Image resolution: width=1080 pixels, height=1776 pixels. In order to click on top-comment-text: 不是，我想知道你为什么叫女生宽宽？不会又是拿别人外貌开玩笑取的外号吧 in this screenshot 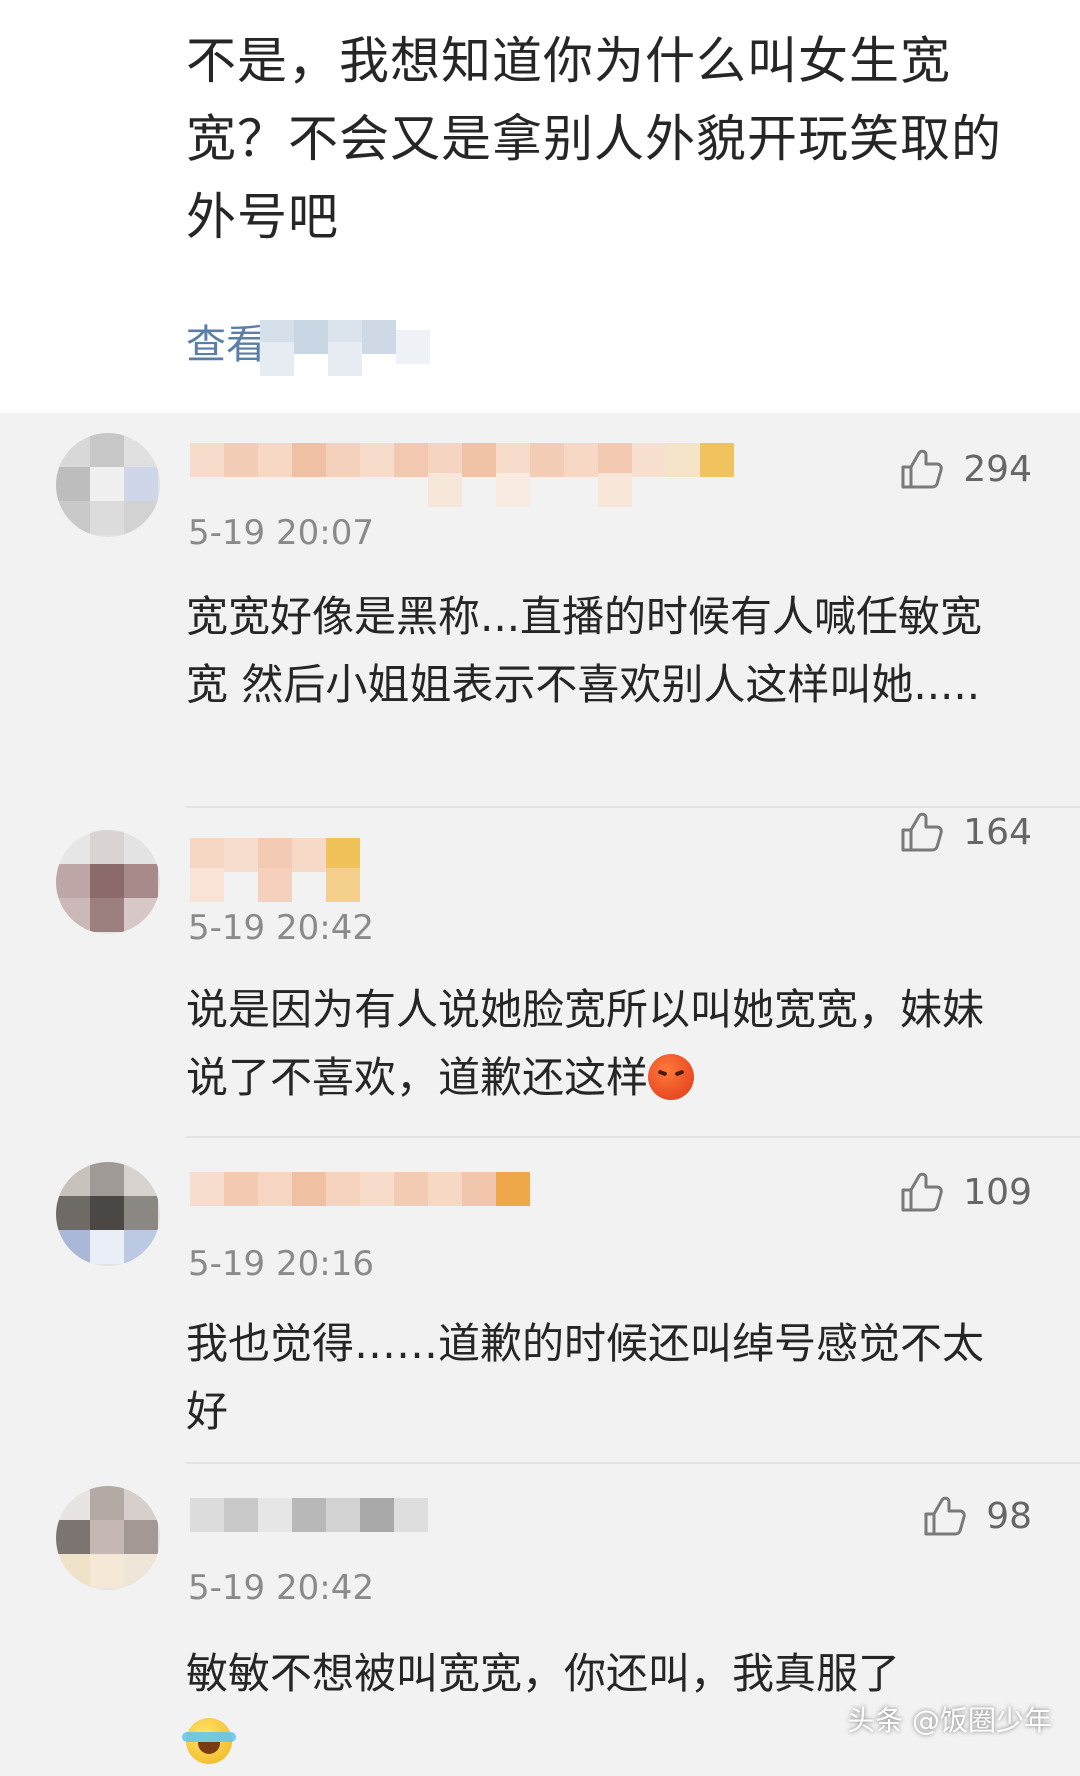, I will do `click(594, 139)`.